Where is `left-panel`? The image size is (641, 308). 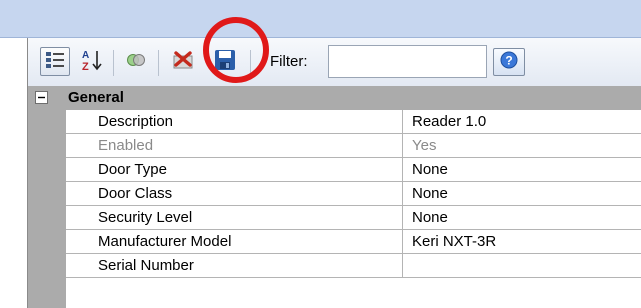 left-panel is located at coordinates (14, 173).